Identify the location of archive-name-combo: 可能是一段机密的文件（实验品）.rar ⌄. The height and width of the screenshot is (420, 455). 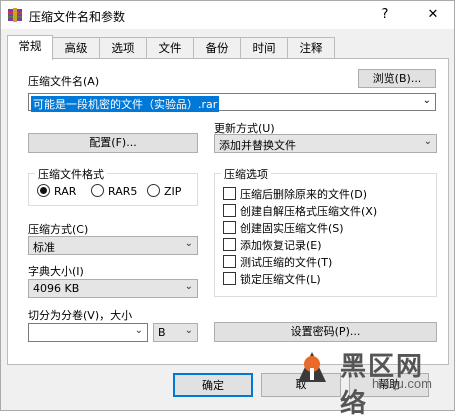
(232, 102).